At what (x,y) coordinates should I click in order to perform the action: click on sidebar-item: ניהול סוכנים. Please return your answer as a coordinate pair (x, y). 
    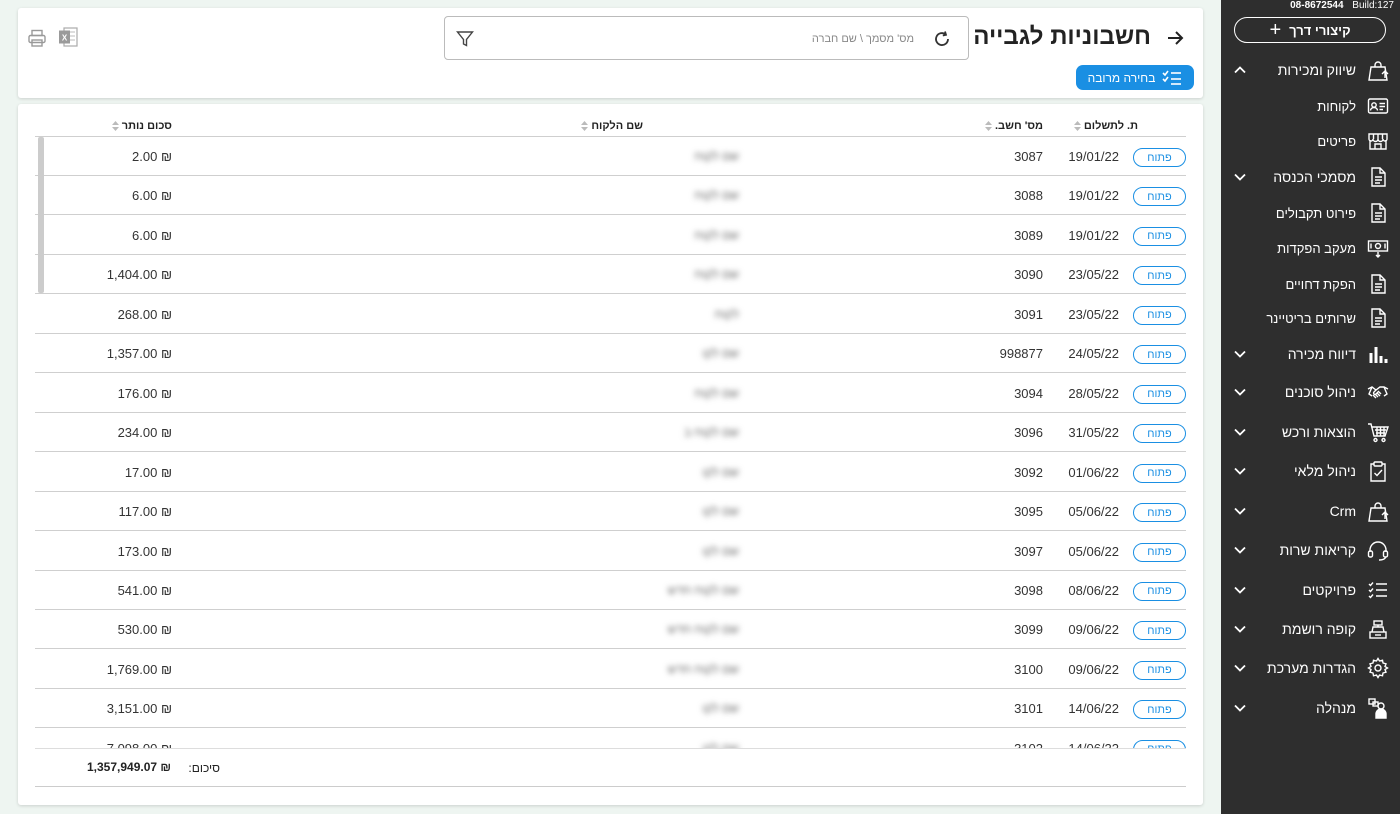
    Looking at the image, I should click on (1310, 392).